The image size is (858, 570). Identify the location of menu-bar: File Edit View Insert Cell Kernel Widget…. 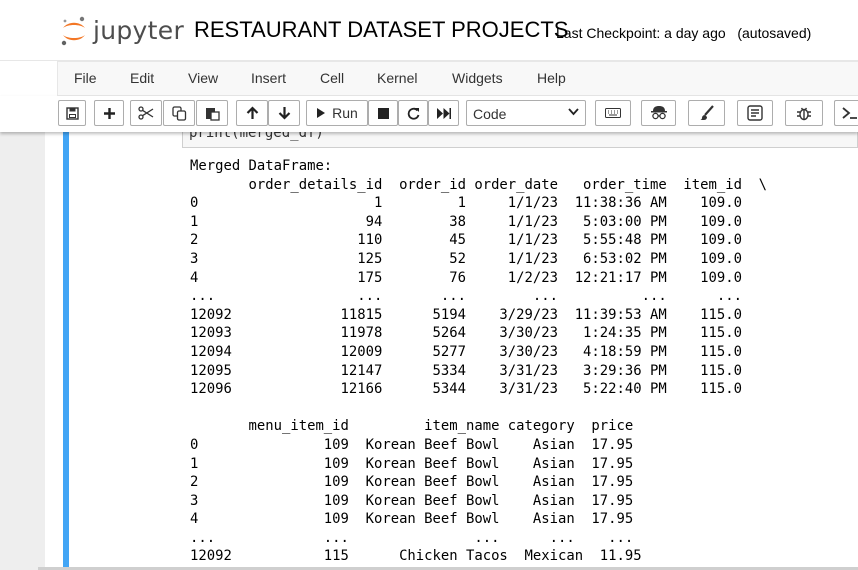
(429, 78).